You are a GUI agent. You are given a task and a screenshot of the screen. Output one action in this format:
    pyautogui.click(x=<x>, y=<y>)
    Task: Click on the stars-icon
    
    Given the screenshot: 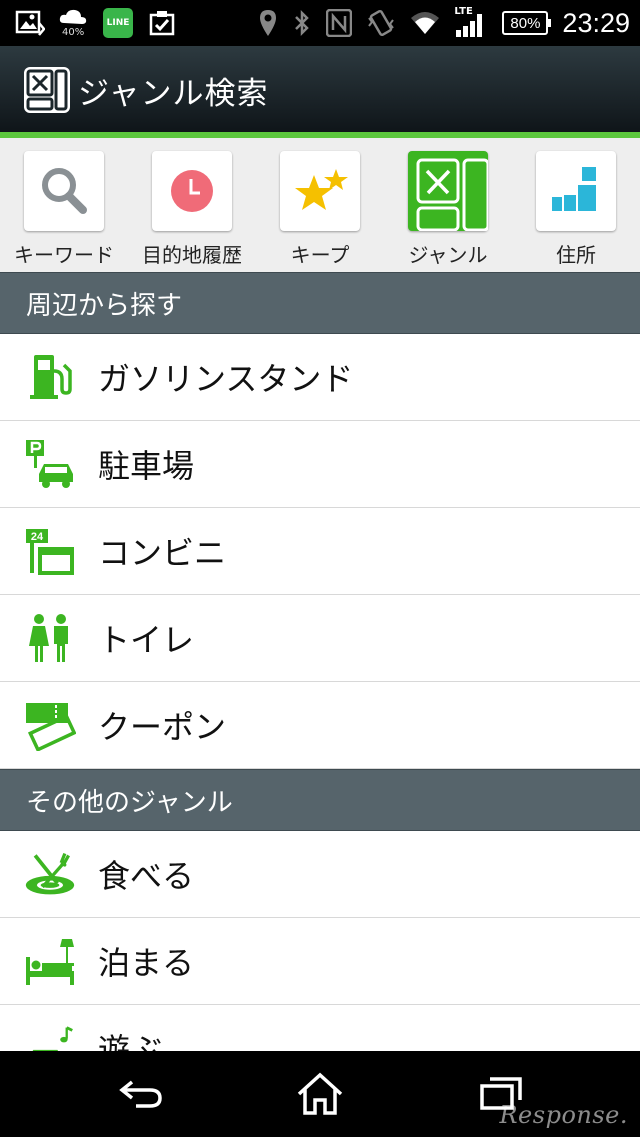 What is the action you would take?
    pyautogui.click(x=321, y=189)
    